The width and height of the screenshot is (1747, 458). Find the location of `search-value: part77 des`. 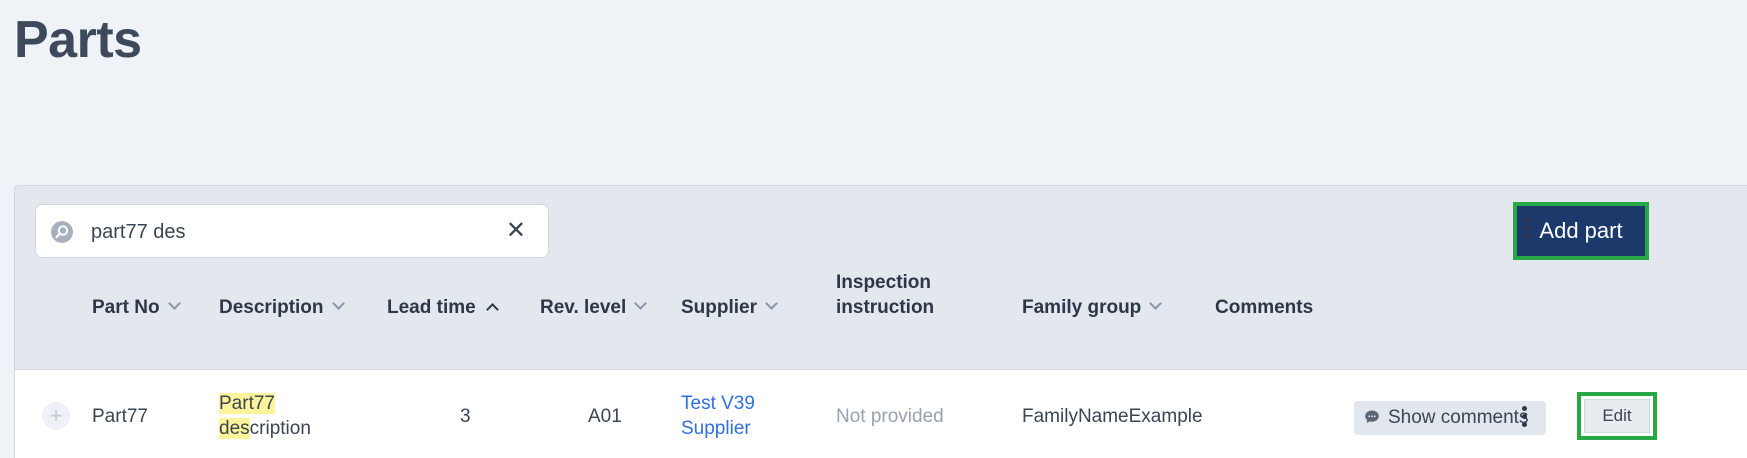

search-value: part77 des is located at coordinates (138, 232).